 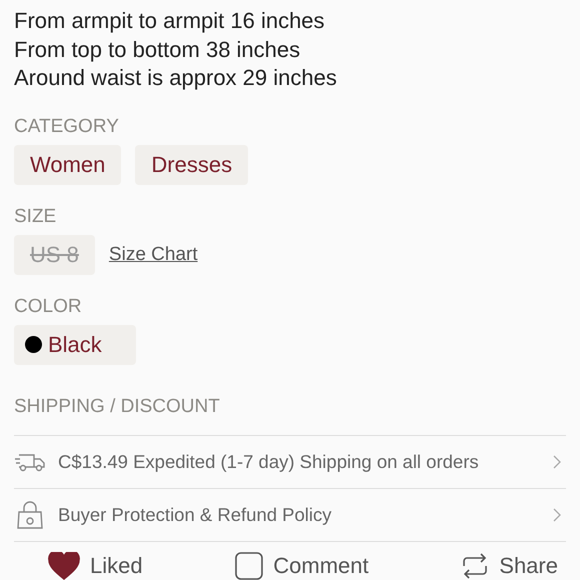 What do you see at coordinates (68, 164) in the screenshot?
I see `category-chip: Women` at bounding box center [68, 164].